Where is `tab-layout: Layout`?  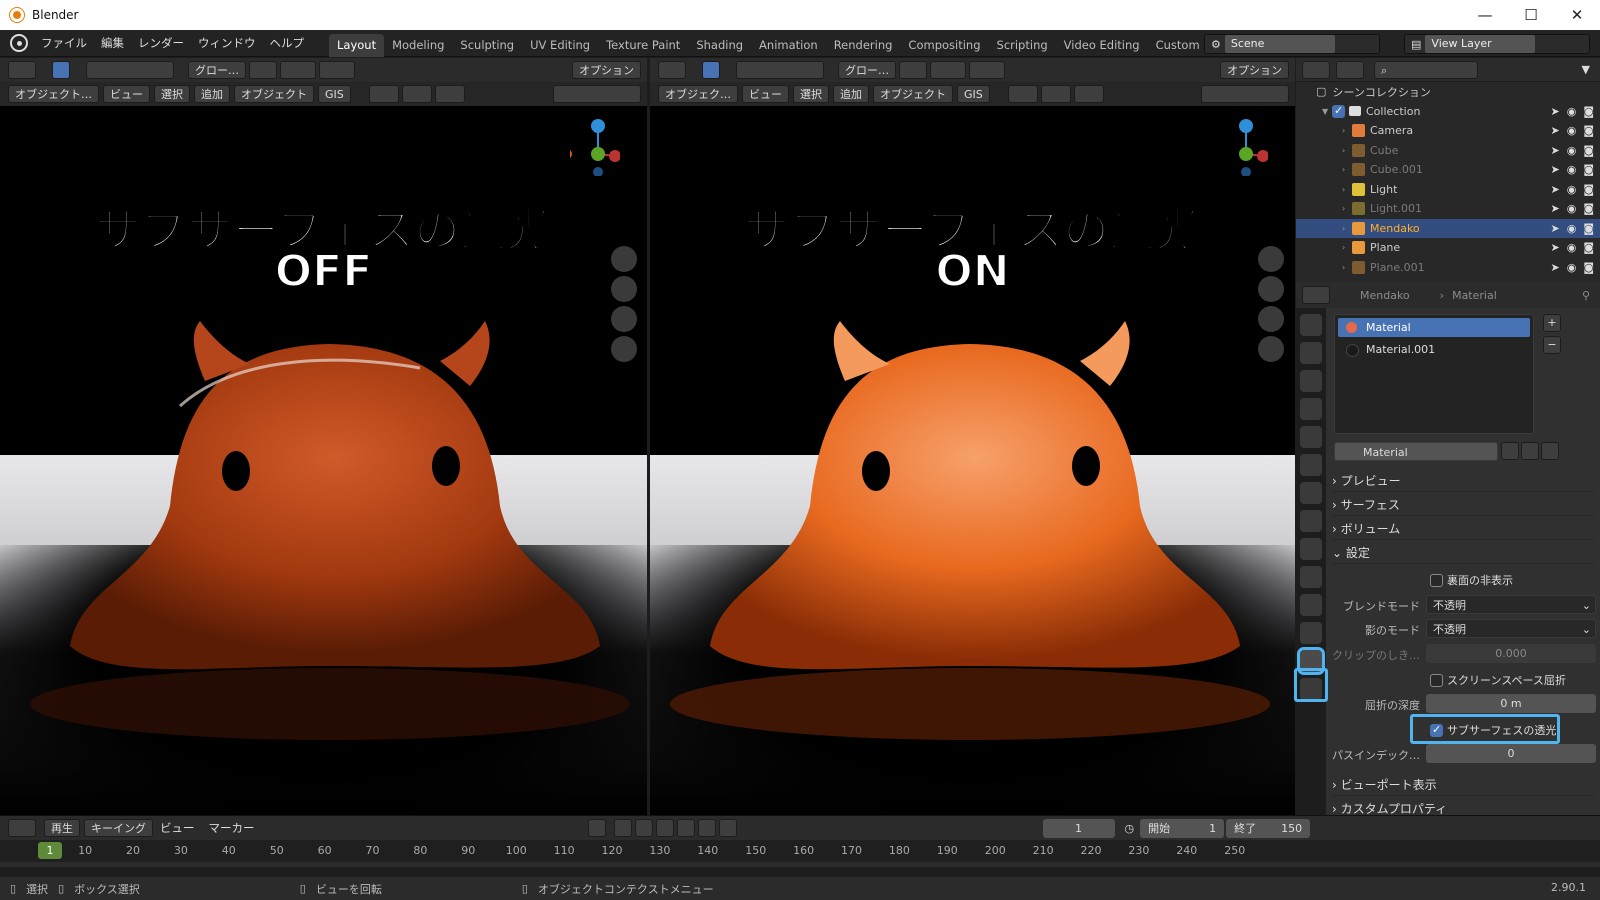
tab-layout: Layout is located at coordinates (357, 45).